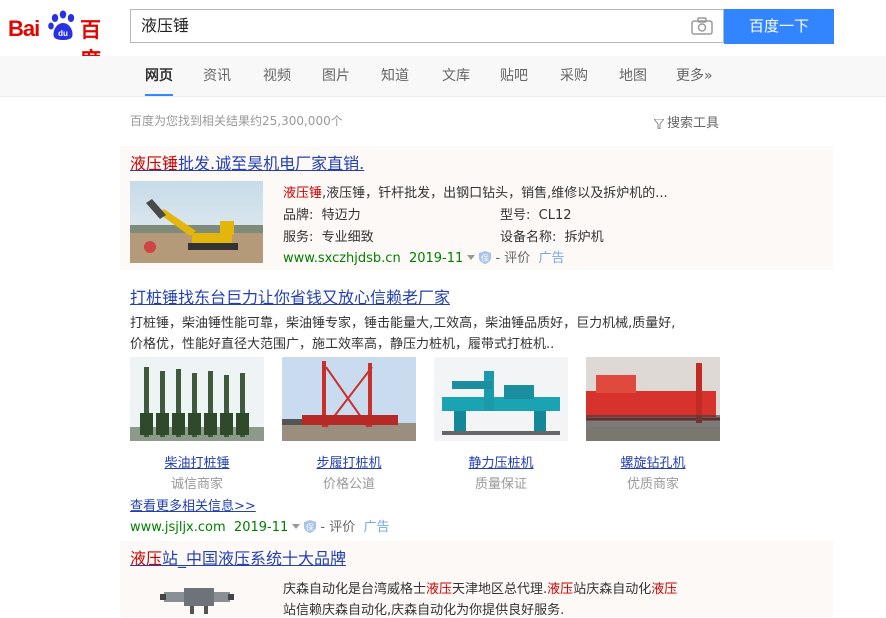 The image size is (886, 618). I want to click on tab-map: 地图, so click(633, 76).